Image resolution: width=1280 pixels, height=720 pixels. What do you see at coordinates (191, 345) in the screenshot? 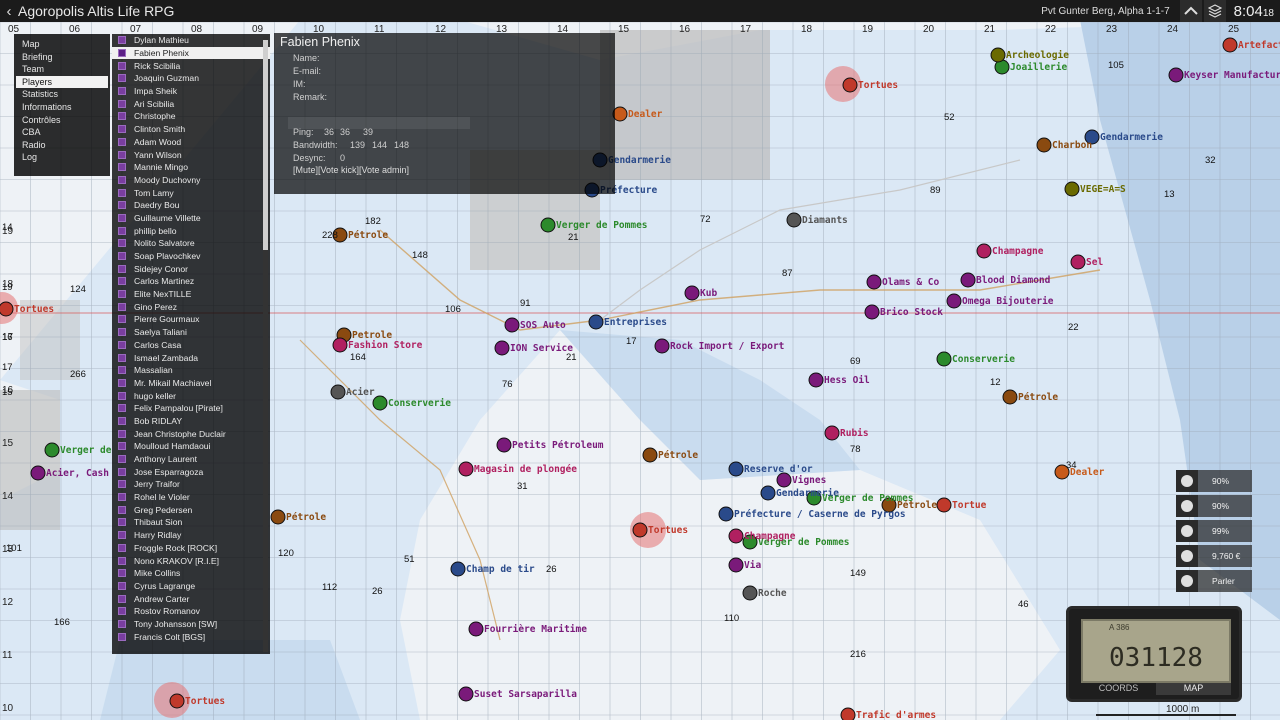
I see `player-row: Carlos Casa` at bounding box center [191, 345].